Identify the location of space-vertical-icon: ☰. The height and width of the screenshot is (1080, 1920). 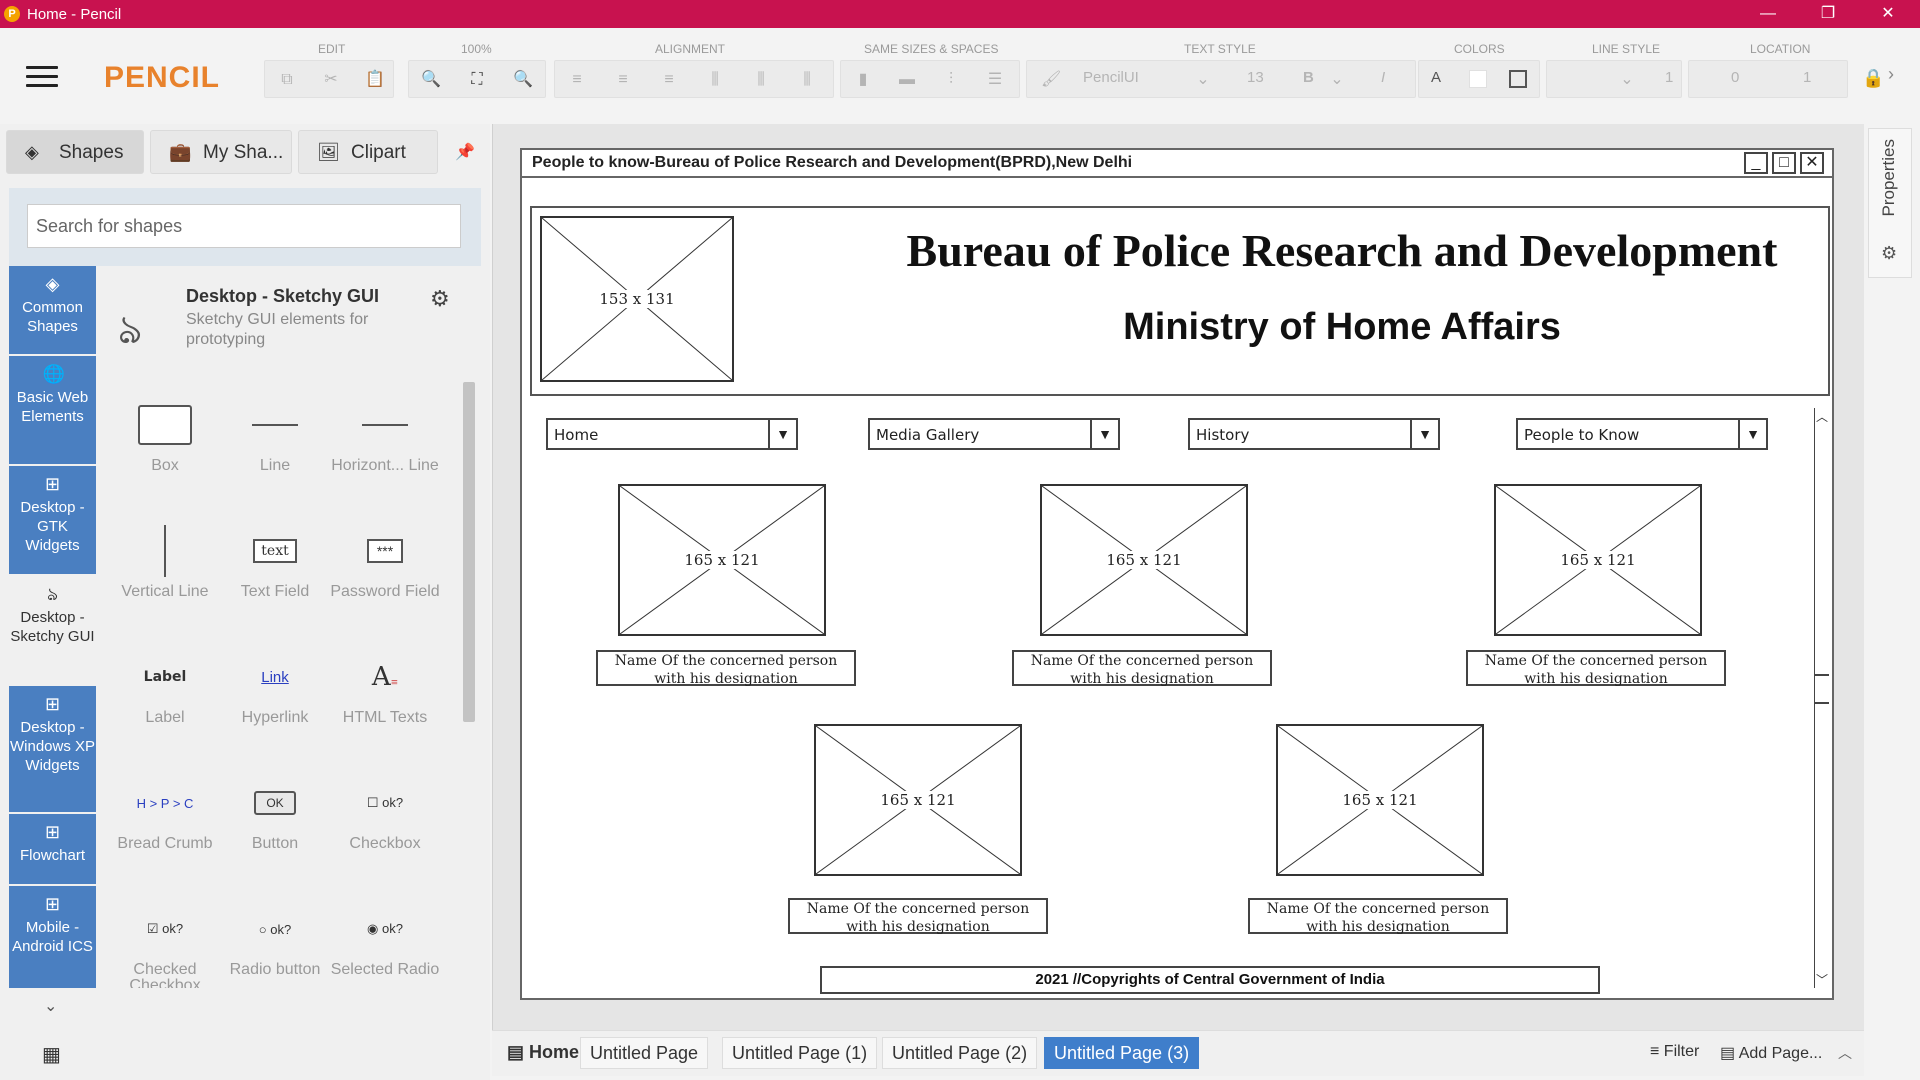
(995, 80).